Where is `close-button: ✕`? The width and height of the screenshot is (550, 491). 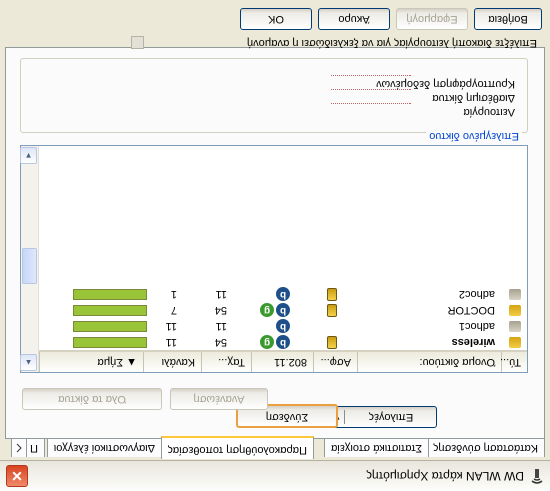 close-button: ✕ is located at coordinates (17, 476).